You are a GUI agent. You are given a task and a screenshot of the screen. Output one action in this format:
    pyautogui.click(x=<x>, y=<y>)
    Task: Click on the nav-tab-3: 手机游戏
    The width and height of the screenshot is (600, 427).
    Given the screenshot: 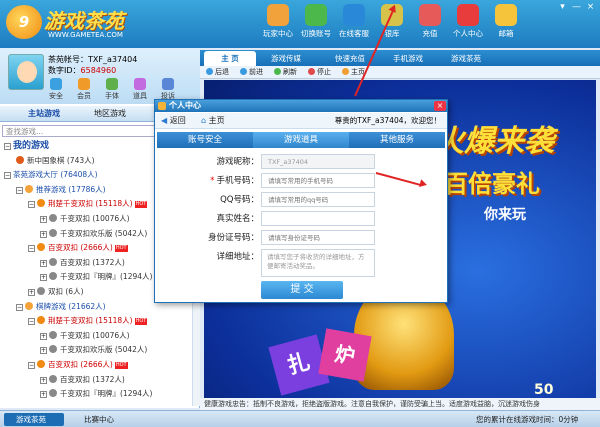 What is the action you would take?
    pyautogui.click(x=408, y=58)
    